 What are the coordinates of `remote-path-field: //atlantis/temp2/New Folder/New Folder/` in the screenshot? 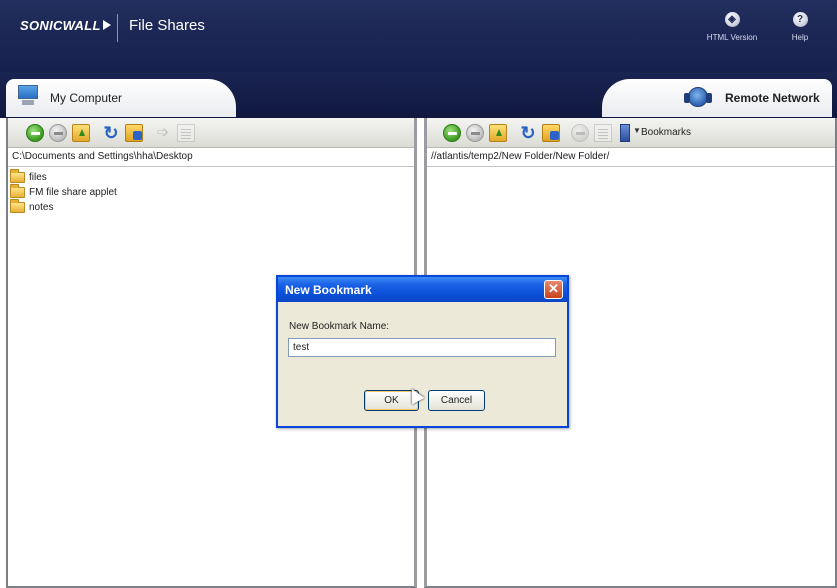 It's located at (631, 158).